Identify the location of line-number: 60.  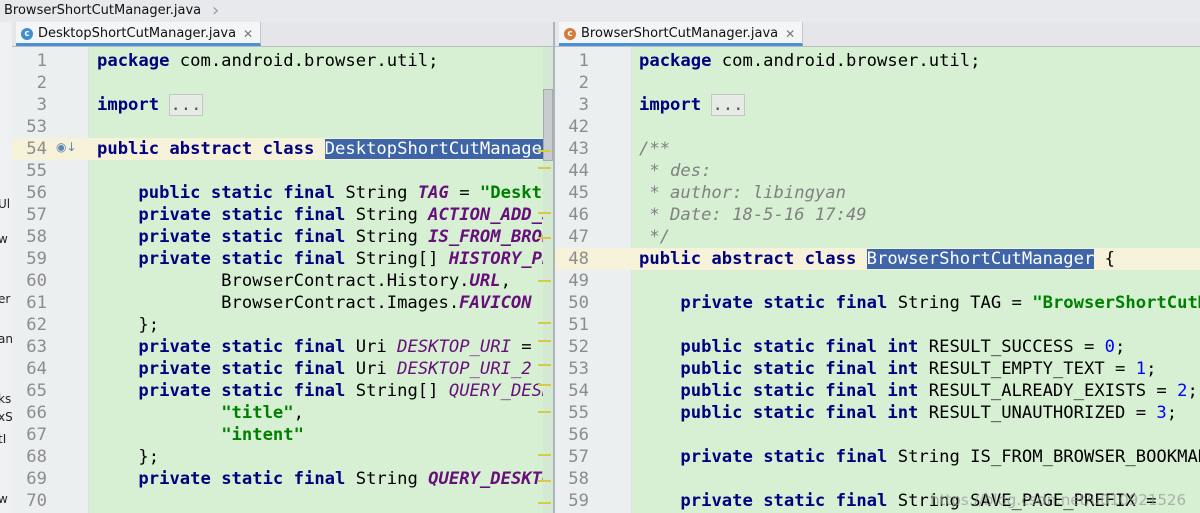
(36, 281).